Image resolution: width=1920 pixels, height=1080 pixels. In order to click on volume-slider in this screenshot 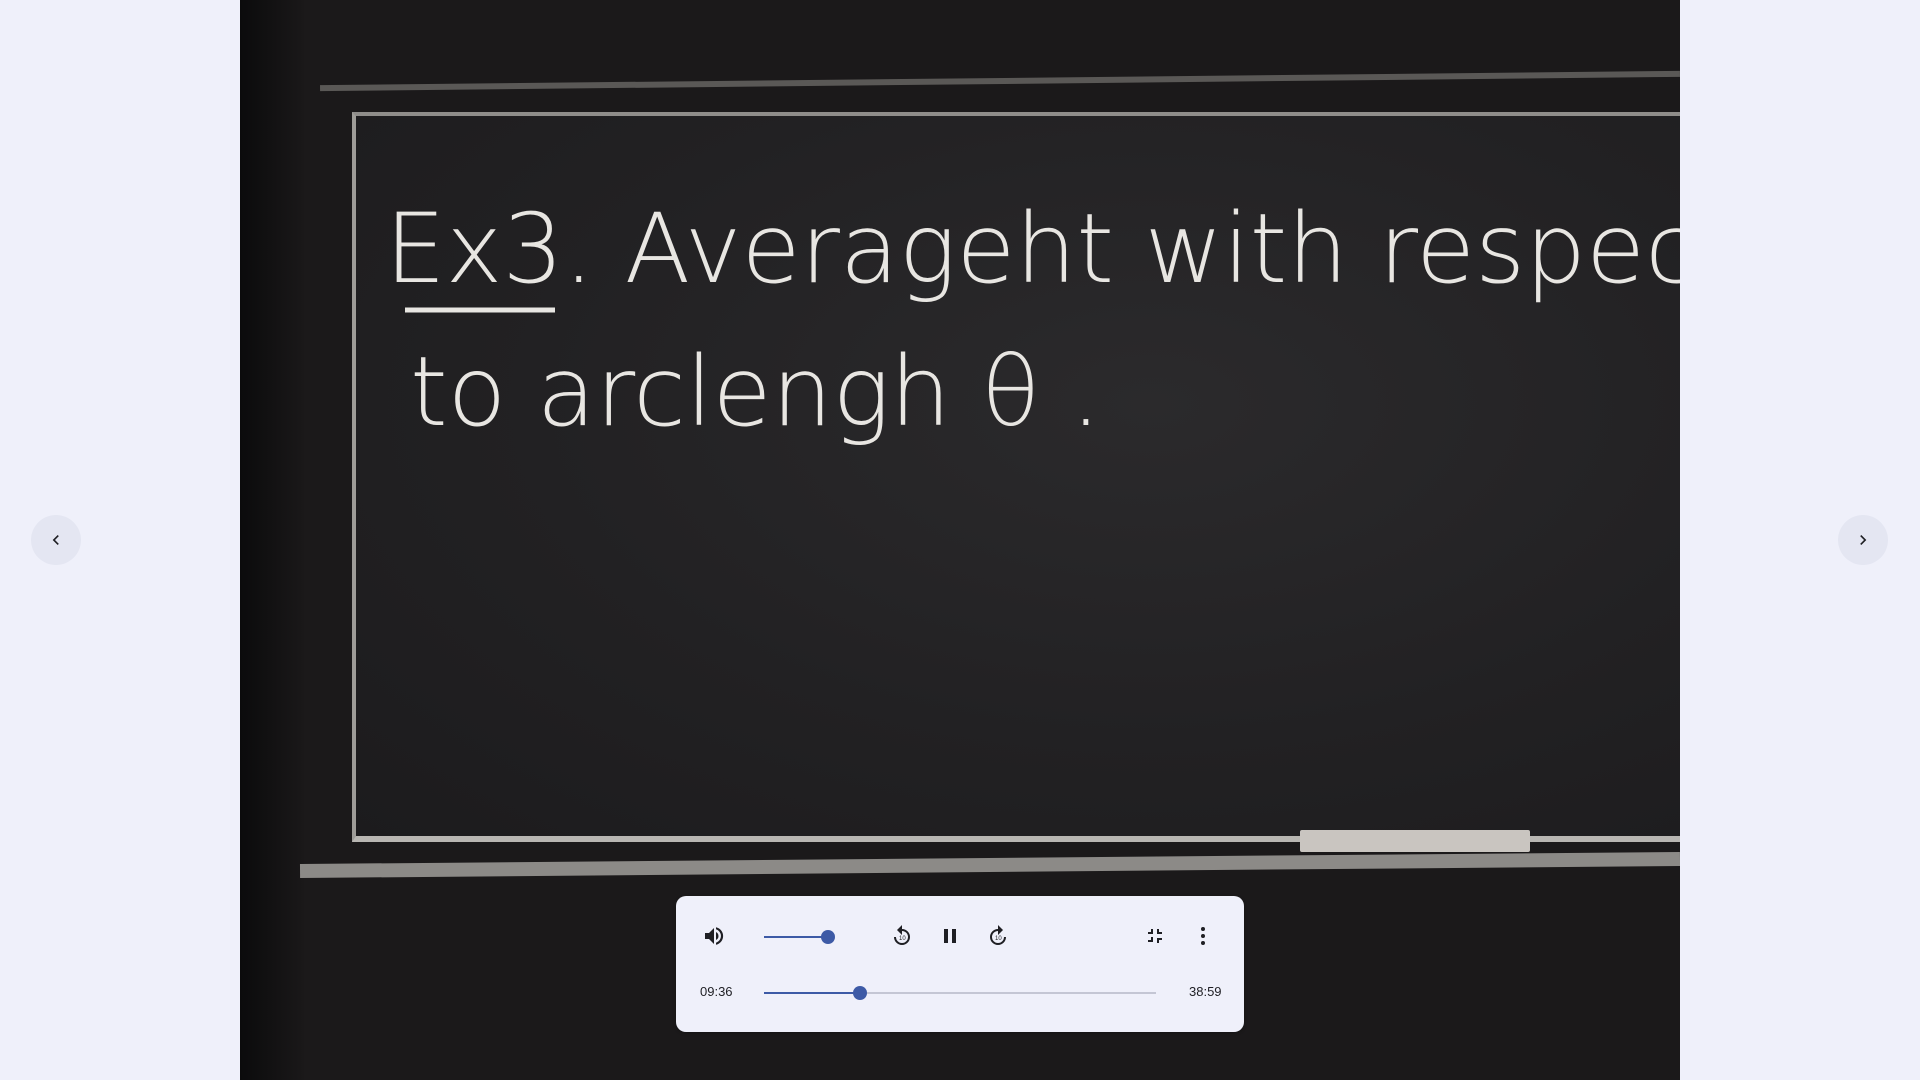, I will do `click(799, 937)`.